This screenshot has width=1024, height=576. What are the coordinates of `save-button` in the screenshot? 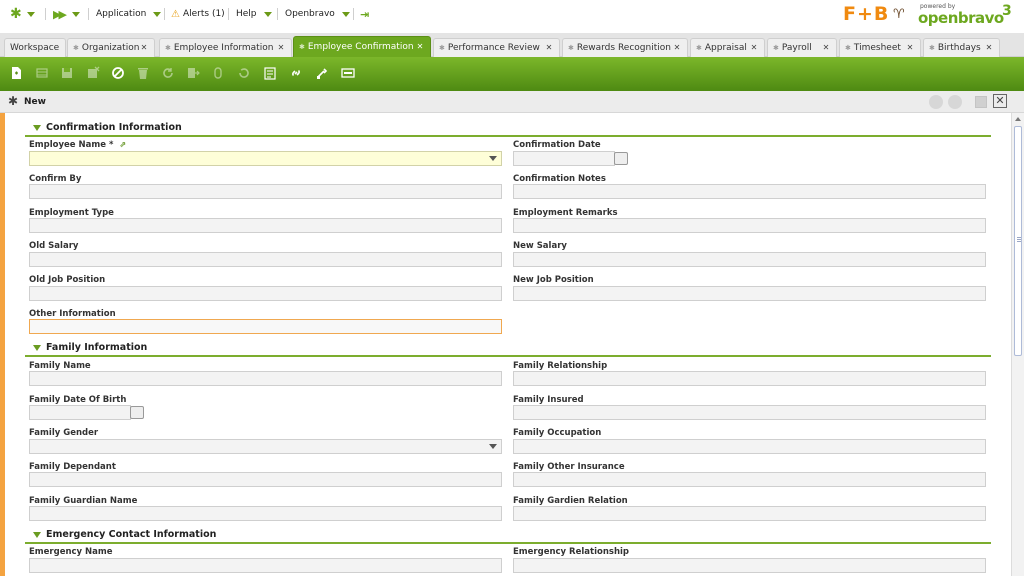 It's located at (67, 73).